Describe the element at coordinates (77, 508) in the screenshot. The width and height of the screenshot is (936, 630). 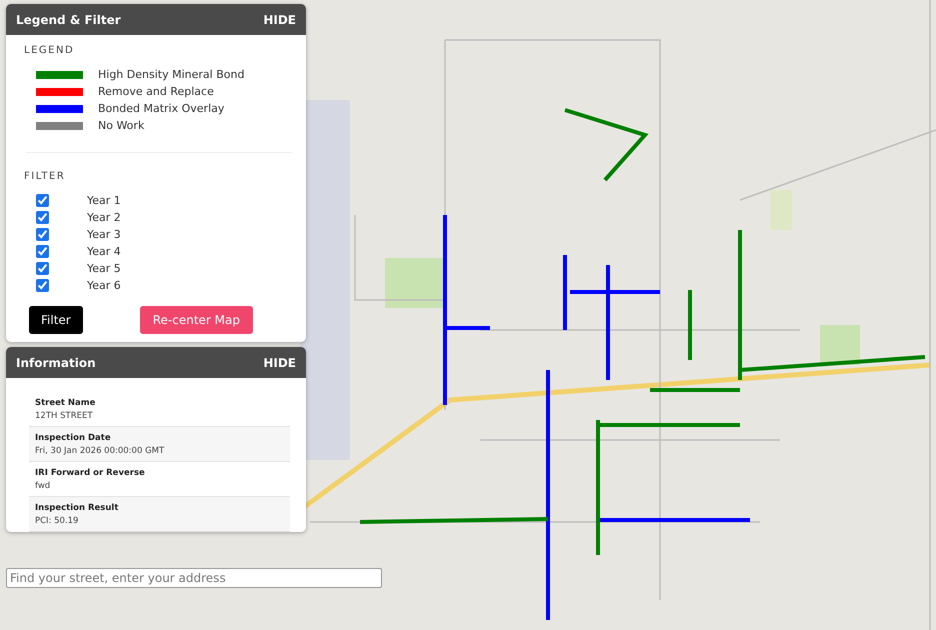
I see `info-label: Inspection Result` at that location.